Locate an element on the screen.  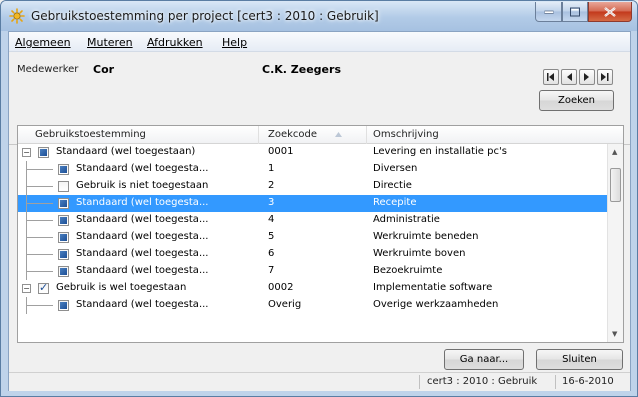
previous-icon is located at coordinates (569, 77).